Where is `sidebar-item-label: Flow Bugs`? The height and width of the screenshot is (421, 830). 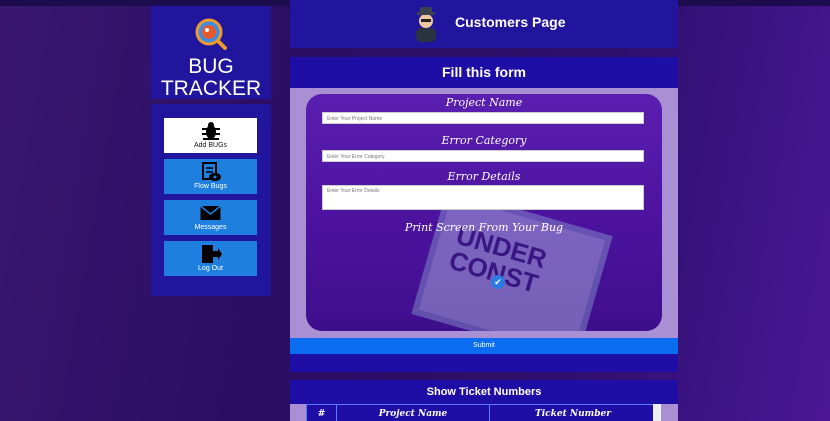
sidebar-item-label: Flow Bugs is located at coordinates (210, 186).